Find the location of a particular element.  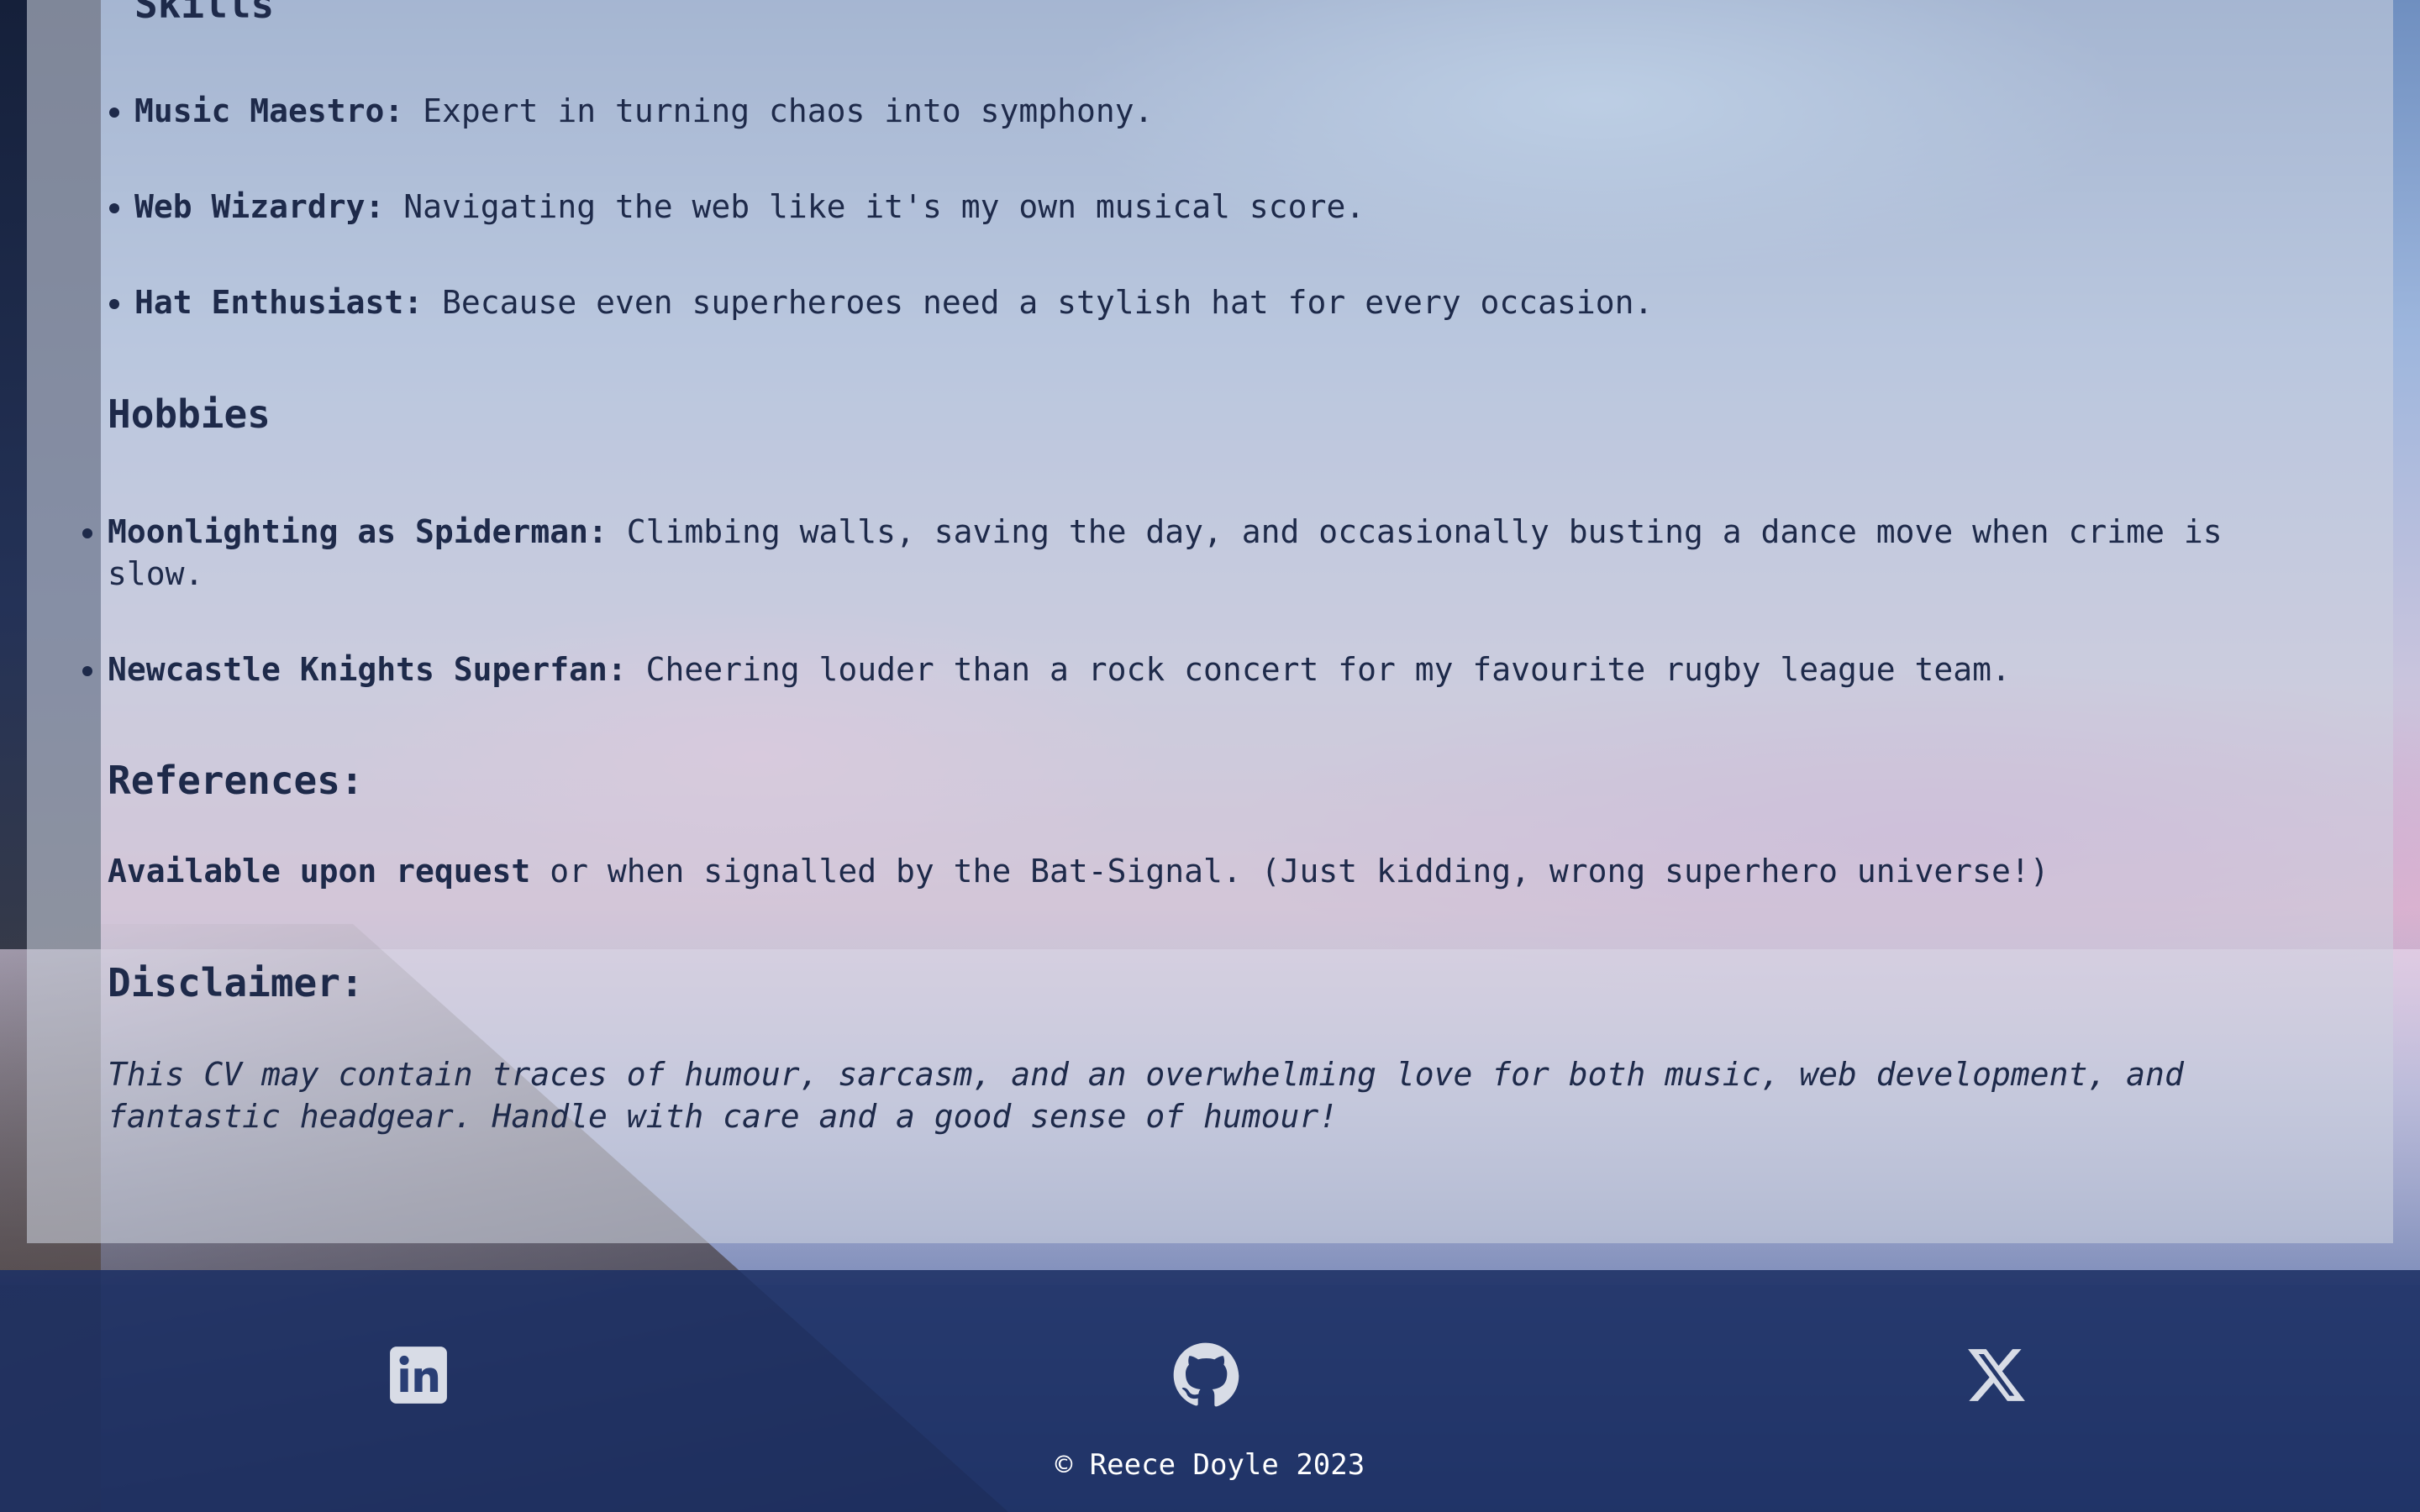

hobbies-heading: Hobbies is located at coordinates (189, 414).